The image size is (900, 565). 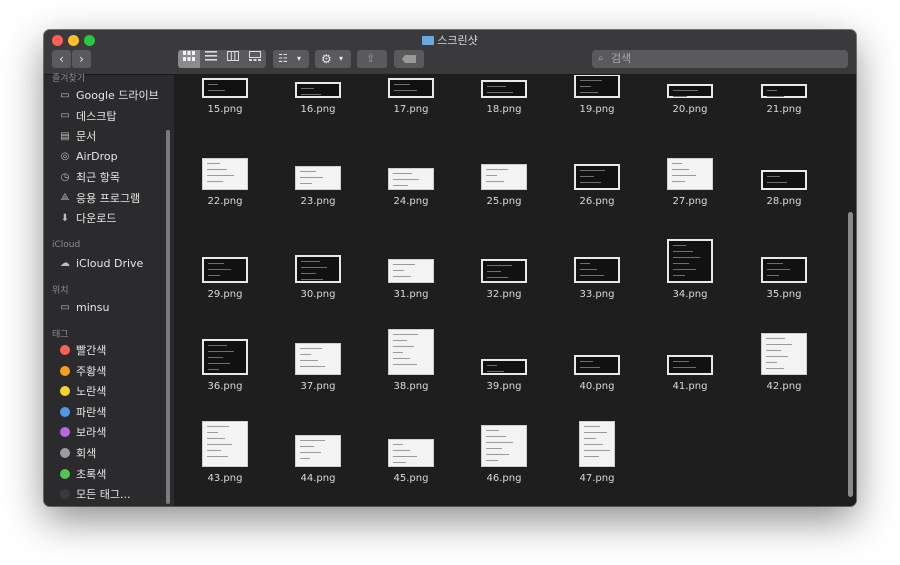 I want to click on sidebar-item-favorite: ⬇ 다운로드, so click(x=87, y=218).